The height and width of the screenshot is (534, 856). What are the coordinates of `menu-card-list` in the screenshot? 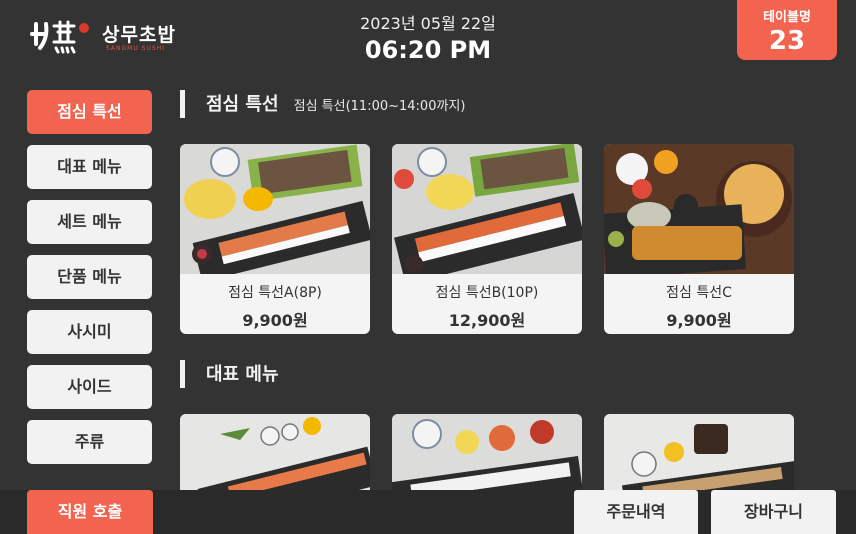 It's located at (490, 452).